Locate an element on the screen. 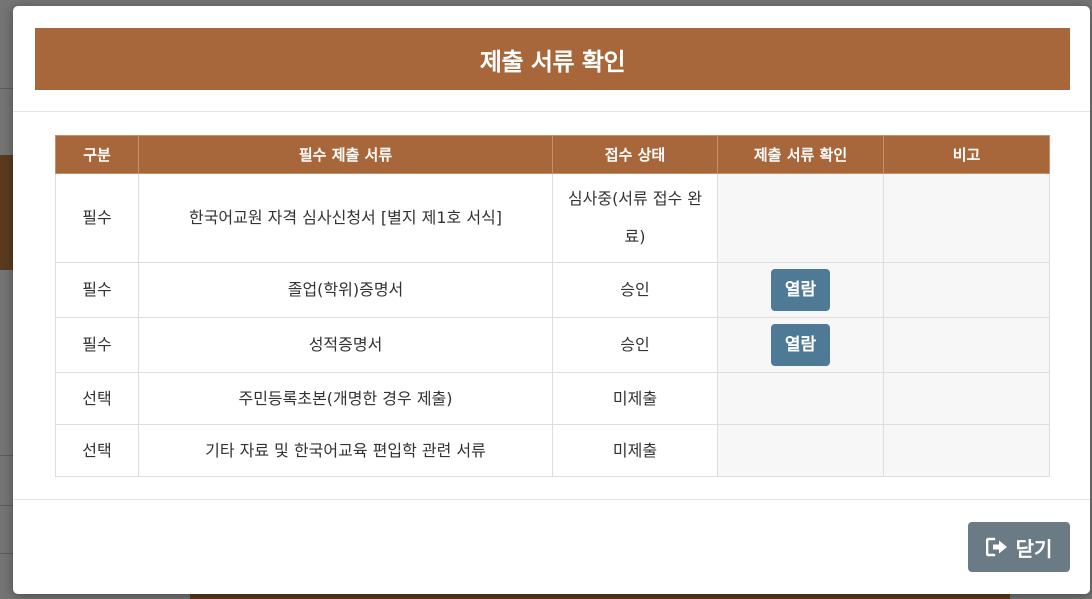 The image size is (1092, 599). header-status: 접수 상태 is located at coordinates (635, 154).